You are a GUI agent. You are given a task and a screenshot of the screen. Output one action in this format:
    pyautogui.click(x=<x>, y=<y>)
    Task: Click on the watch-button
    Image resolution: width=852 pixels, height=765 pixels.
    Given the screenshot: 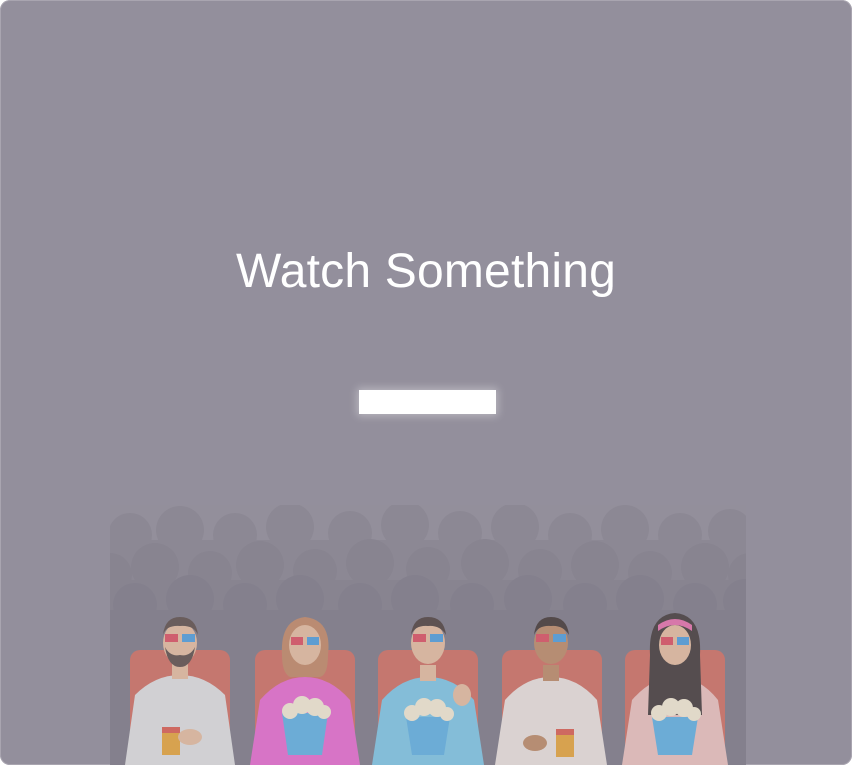 What is the action you would take?
    pyautogui.click(x=427, y=402)
    